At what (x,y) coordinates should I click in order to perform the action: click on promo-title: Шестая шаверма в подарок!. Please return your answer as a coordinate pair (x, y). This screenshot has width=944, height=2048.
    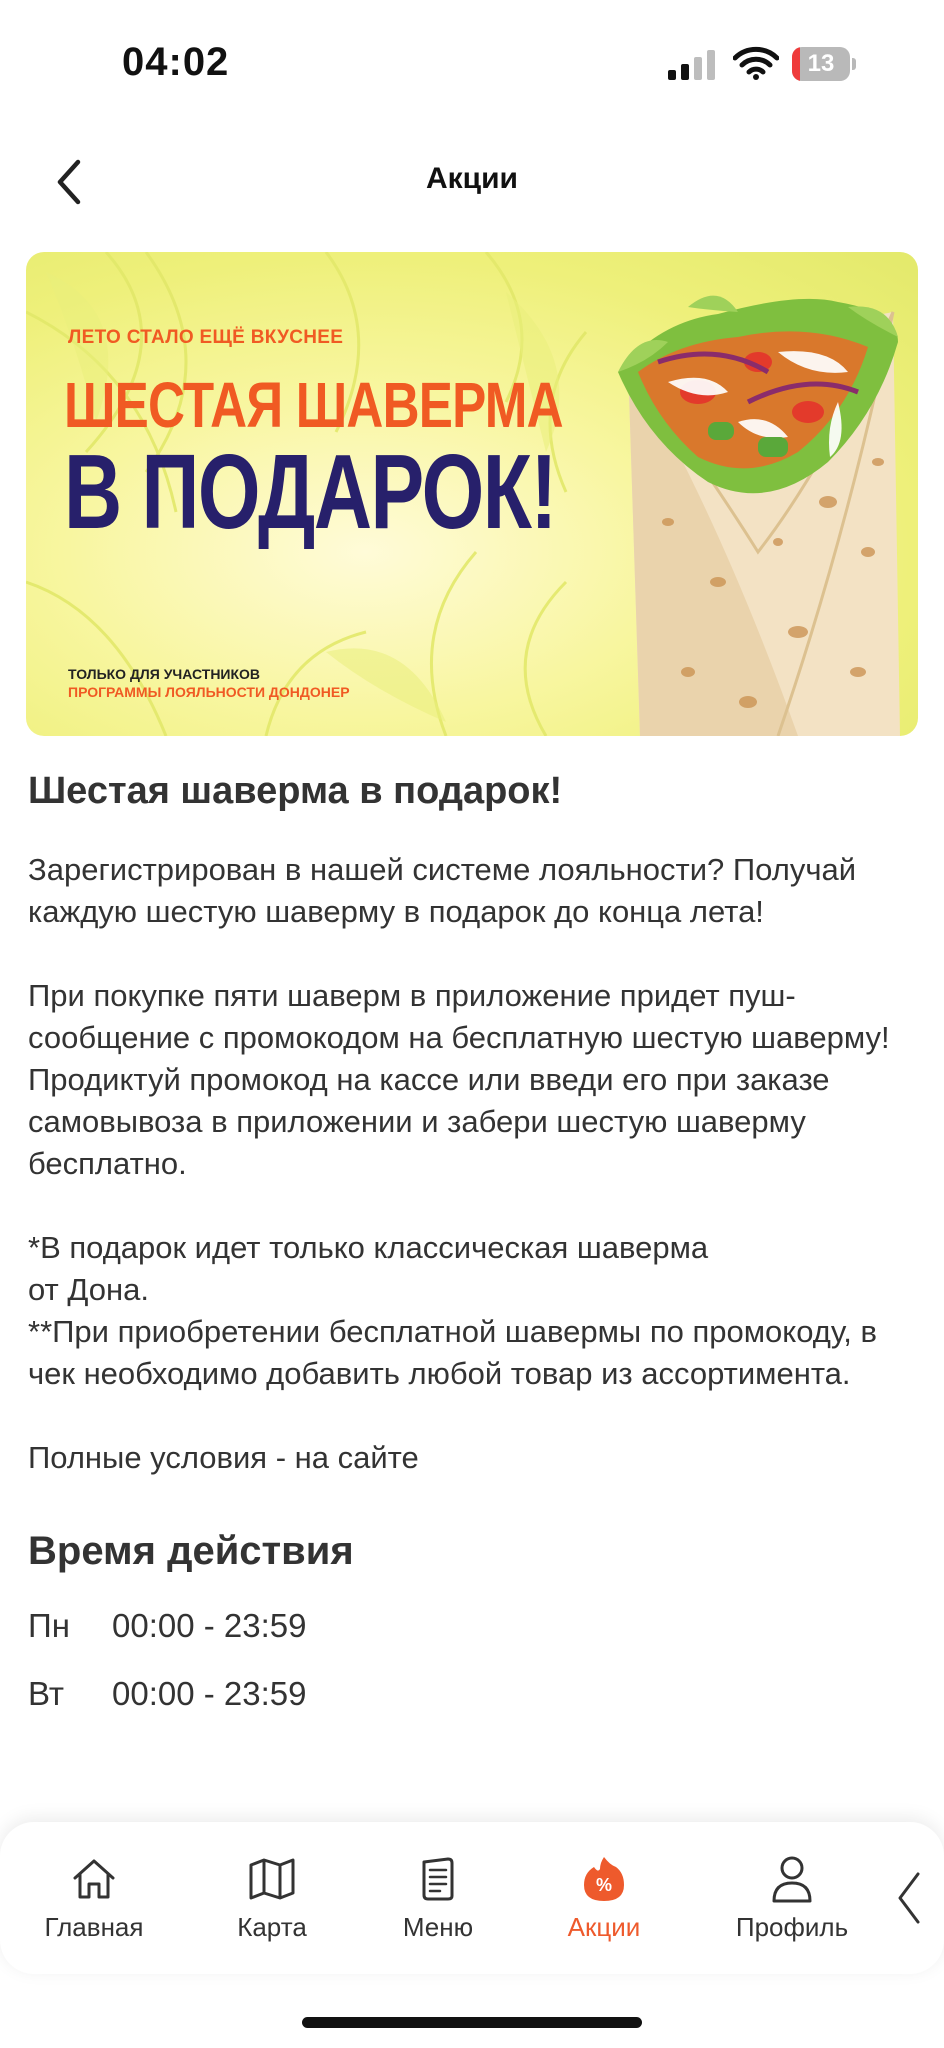
    Looking at the image, I should click on (295, 791).